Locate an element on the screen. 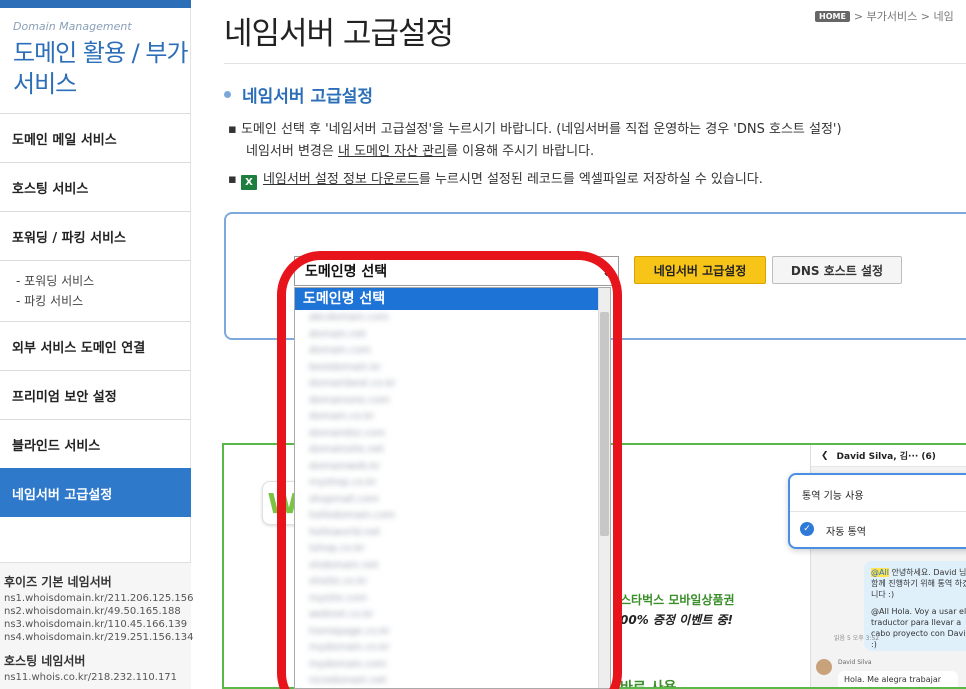 This screenshot has width=966, height=689. ns-line: ns1.whoisdomain.kr/211.206.125.156 is located at coordinates (99, 598).